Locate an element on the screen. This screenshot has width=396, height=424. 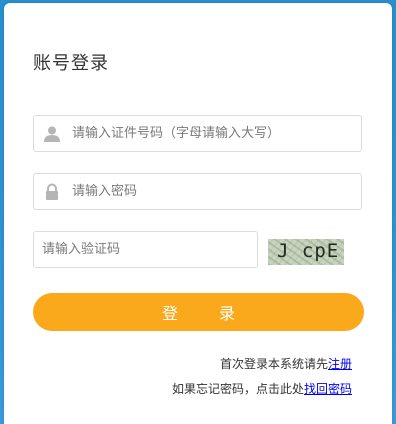
lock-icon is located at coordinates (52, 192).